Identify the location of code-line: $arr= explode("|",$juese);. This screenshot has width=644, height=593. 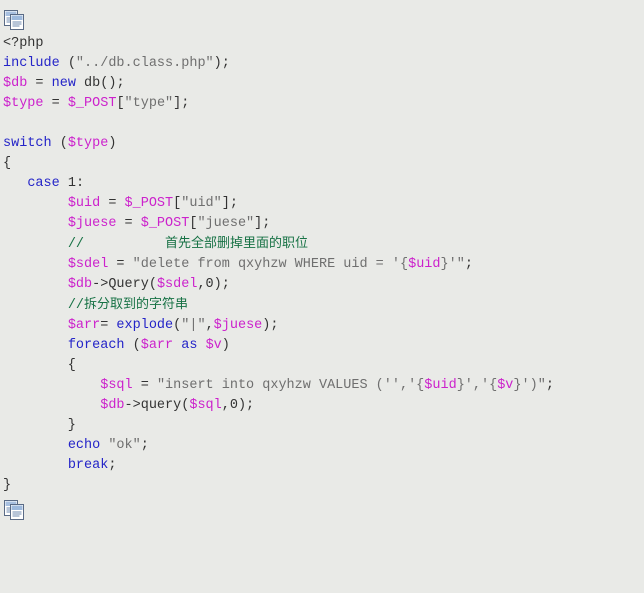
(173, 325).